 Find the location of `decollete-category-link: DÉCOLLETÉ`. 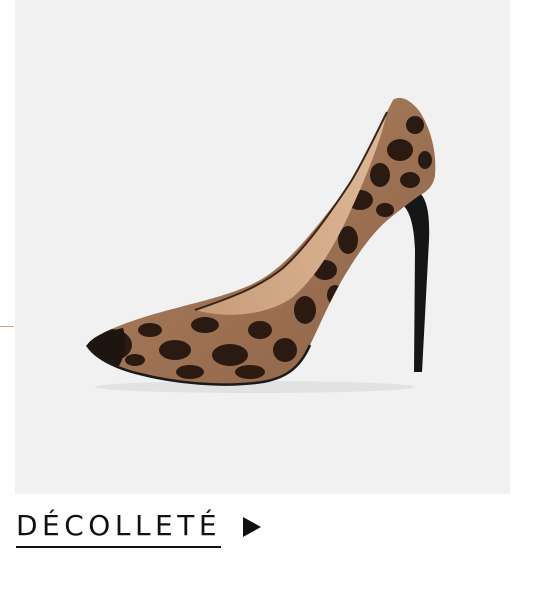

decollete-category-link: DÉCOLLETÉ is located at coordinates (139, 527).